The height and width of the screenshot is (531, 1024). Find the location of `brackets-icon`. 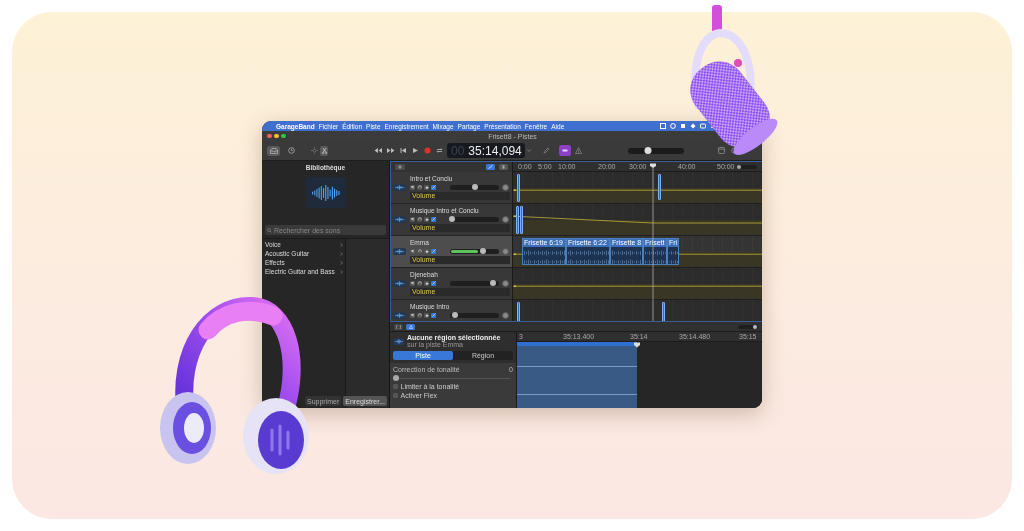

brackets-icon is located at coordinates (398, 326).